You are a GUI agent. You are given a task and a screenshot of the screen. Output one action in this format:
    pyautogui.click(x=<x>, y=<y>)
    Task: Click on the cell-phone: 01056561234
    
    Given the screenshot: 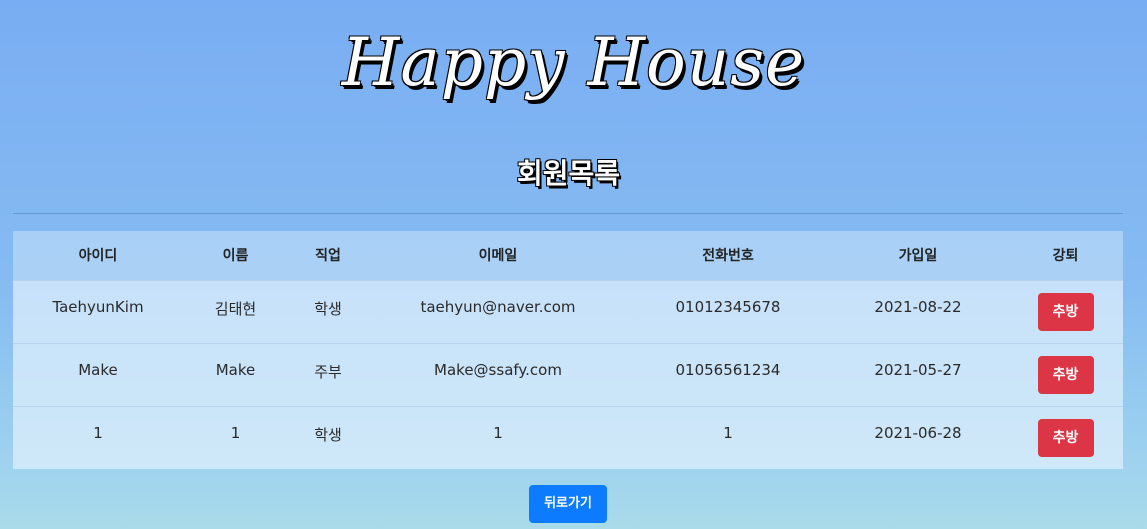 What is the action you would take?
    pyautogui.click(x=728, y=369)
    